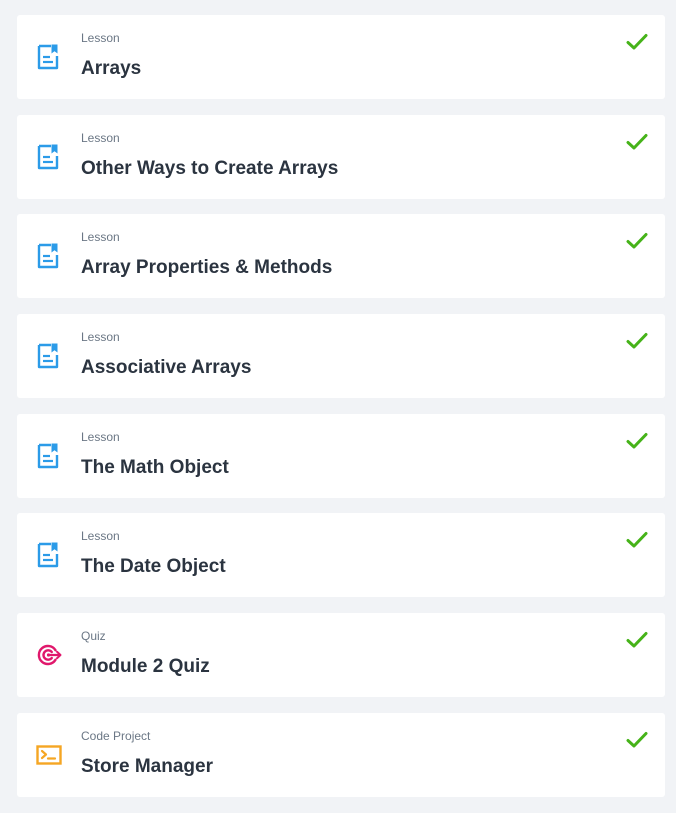  What do you see at coordinates (209, 169) in the screenshot?
I see `item-title: Other Ways to Create Arrays` at bounding box center [209, 169].